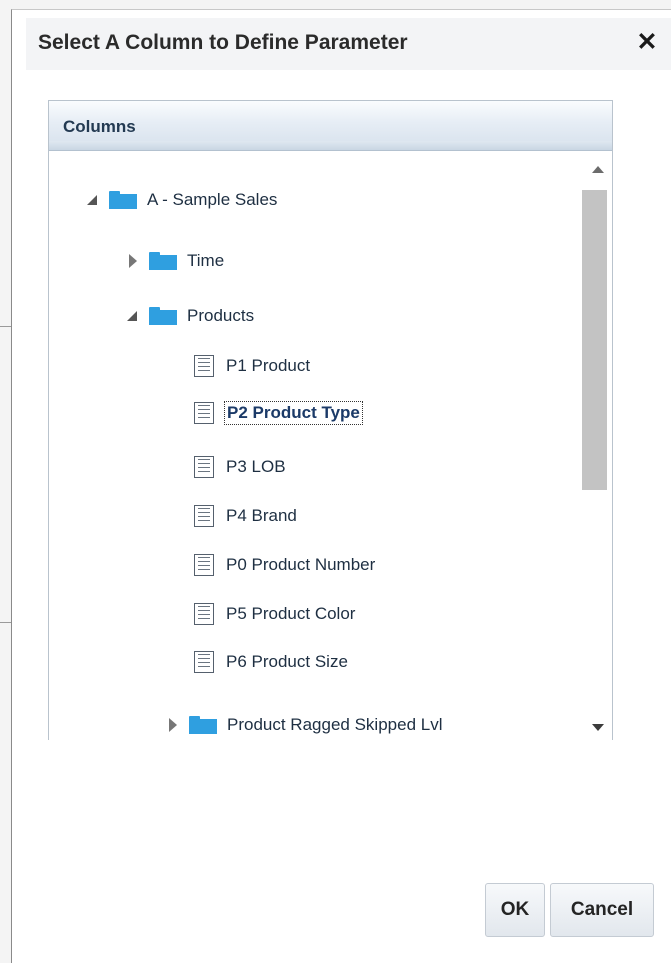  Describe the element at coordinates (261, 515) in the screenshot. I see `tree-item-label: P4 Brand` at that location.